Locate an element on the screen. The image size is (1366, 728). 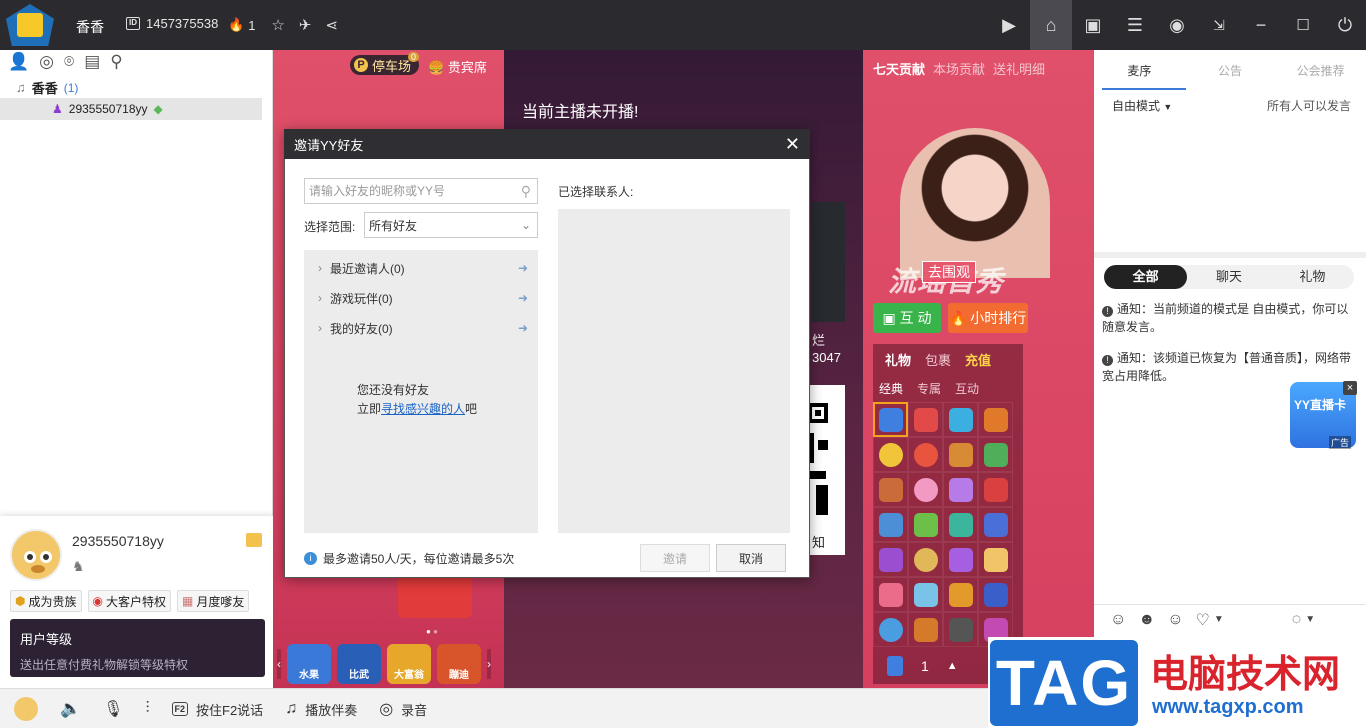
channel-tree-root: ♫ 香香 (1) is located at coordinates (47, 87).